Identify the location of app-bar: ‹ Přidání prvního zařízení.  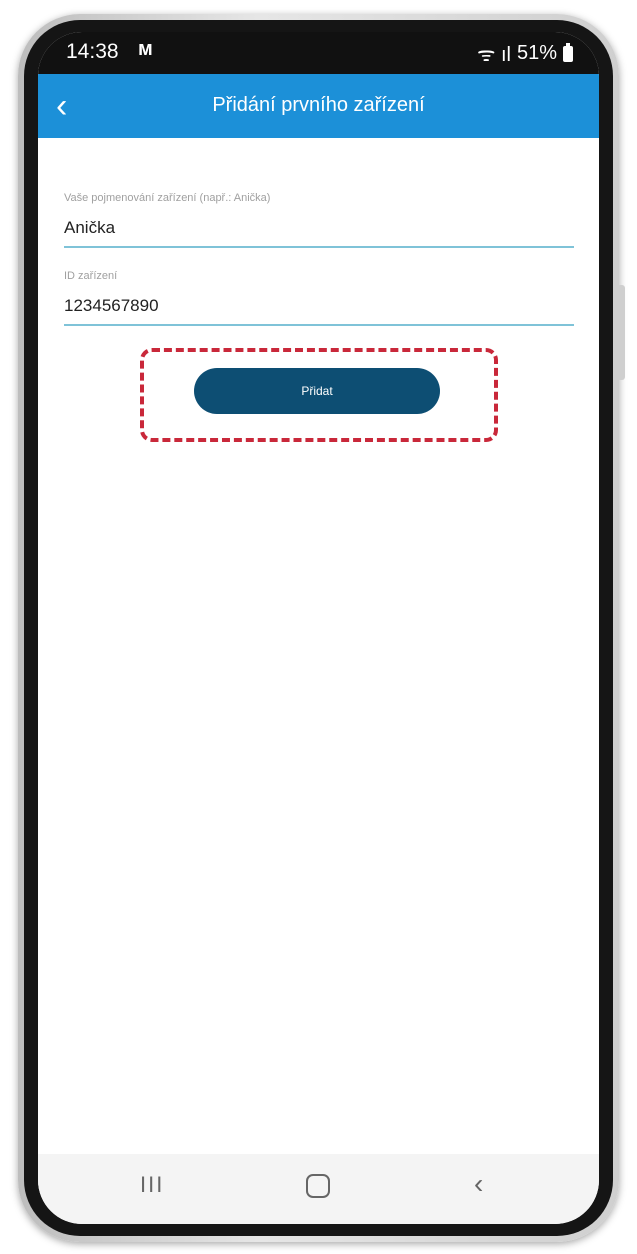
(318, 106).